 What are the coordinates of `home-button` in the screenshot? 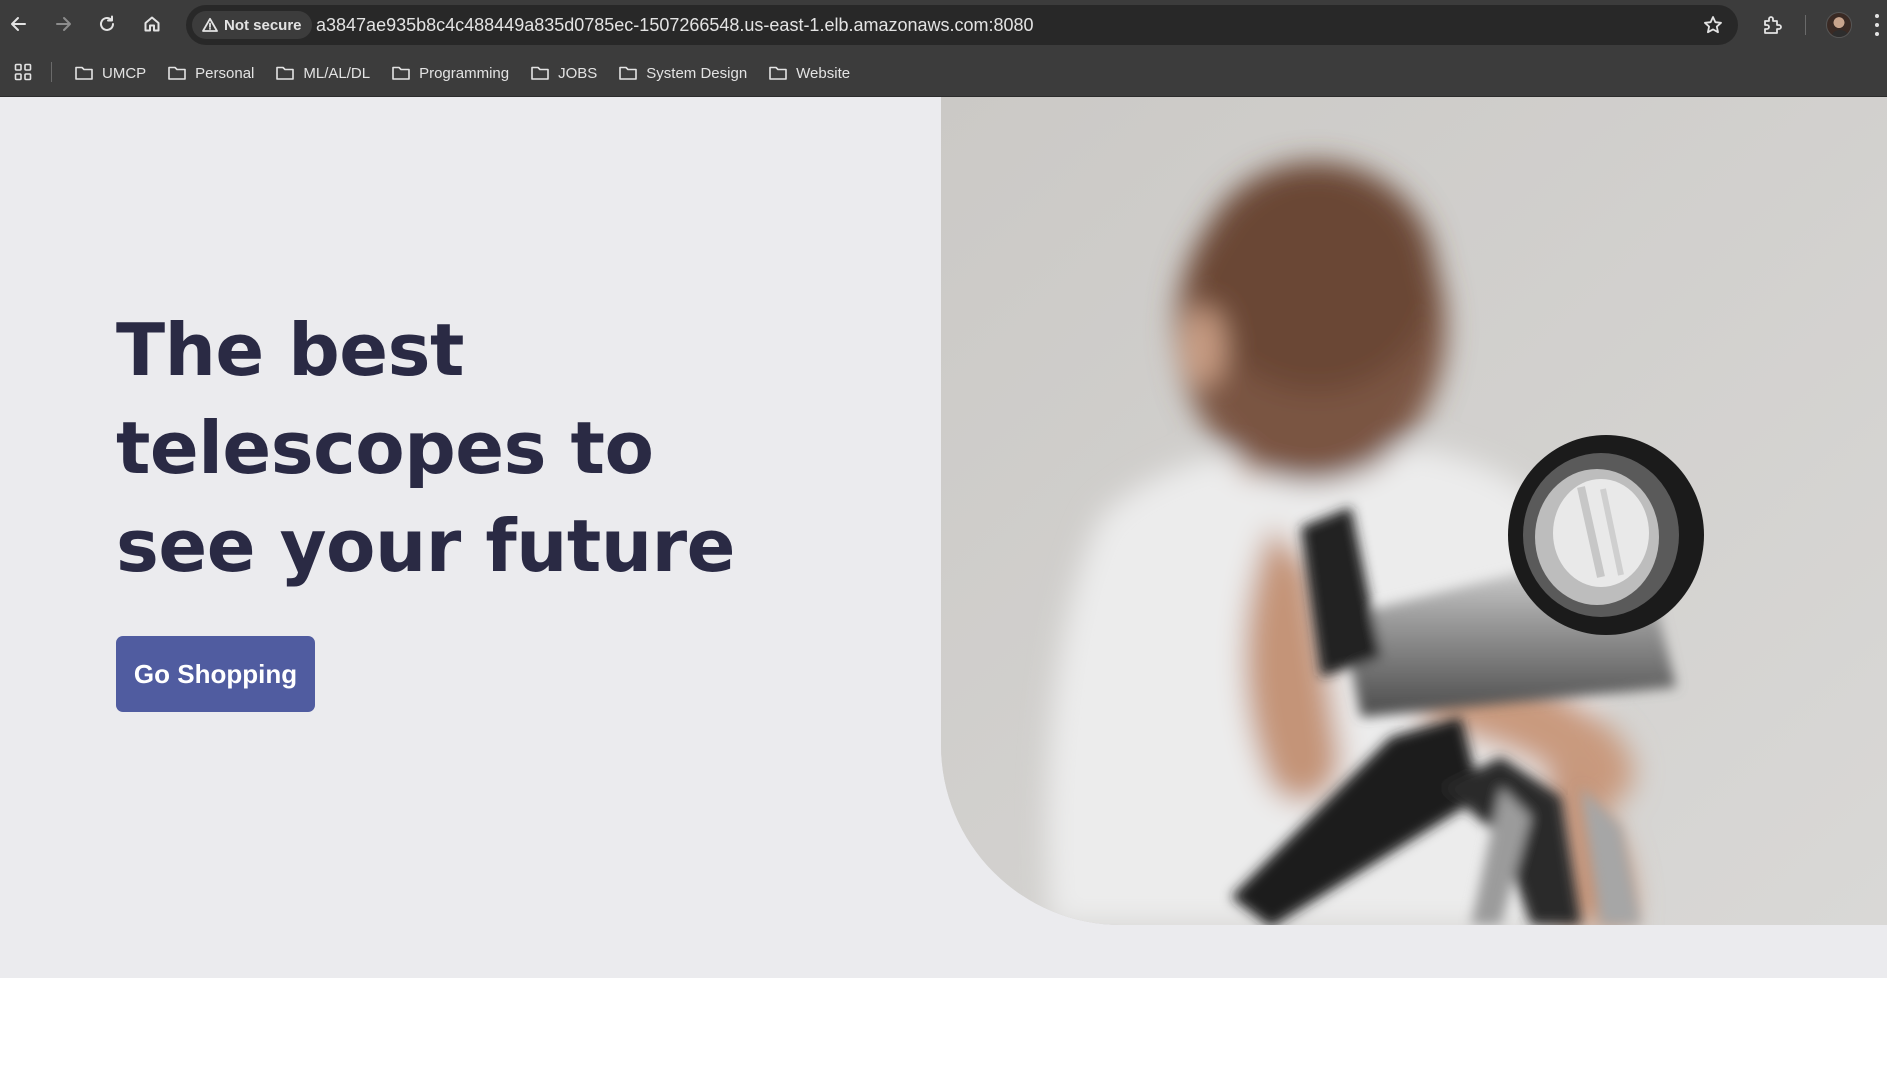 It's located at (152, 24).